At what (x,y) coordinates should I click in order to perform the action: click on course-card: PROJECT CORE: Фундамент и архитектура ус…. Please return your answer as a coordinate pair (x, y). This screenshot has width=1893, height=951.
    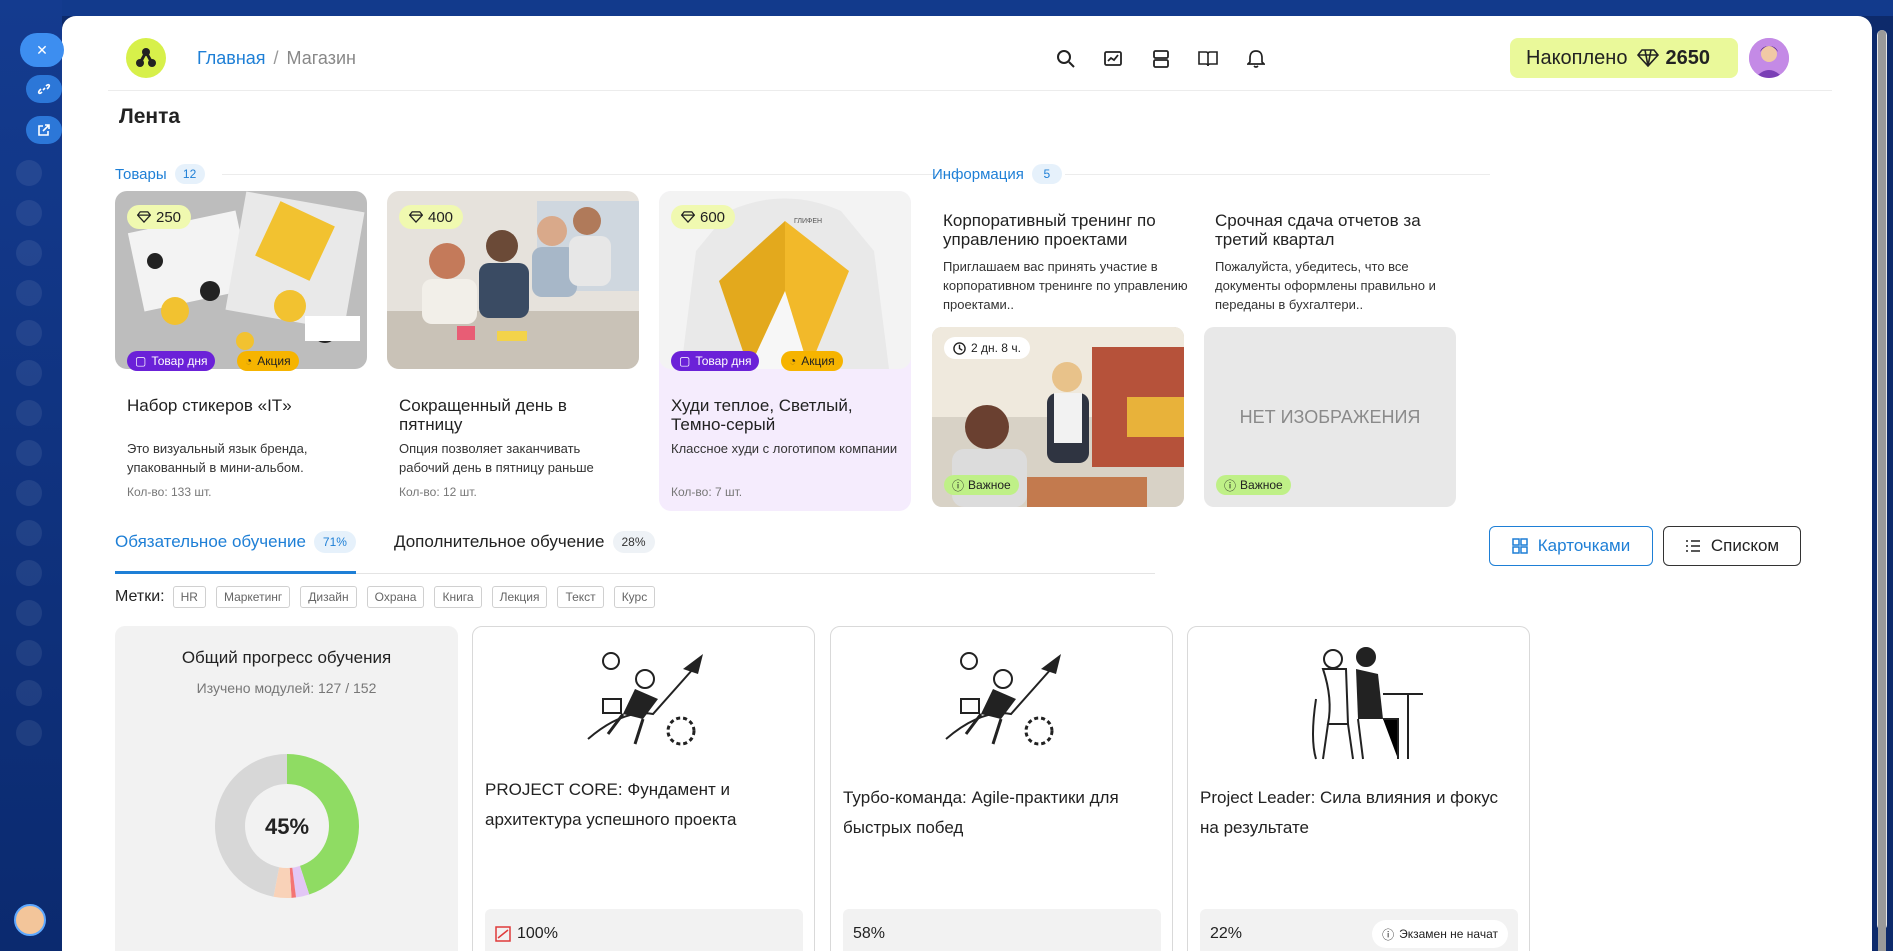
    Looking at the image, I should click on (643, 788).